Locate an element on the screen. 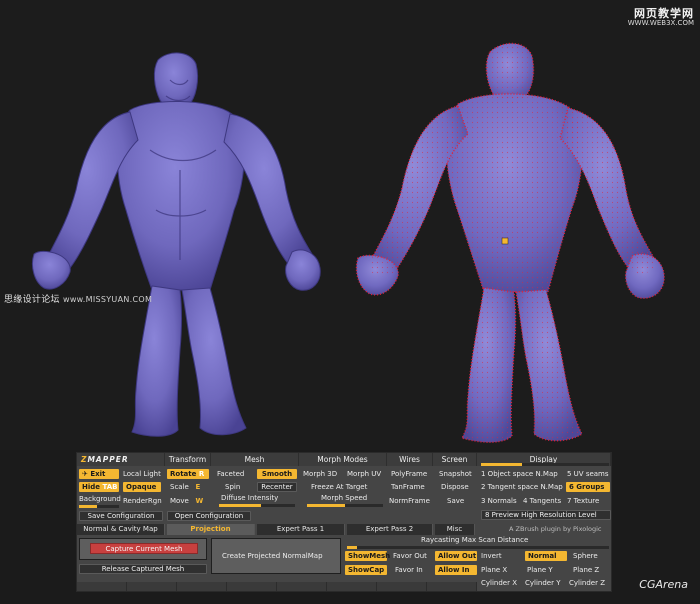 This screenshot has height=604, width=700. favor-out-toggle: Favor Out is located at coordinates (410, 556).